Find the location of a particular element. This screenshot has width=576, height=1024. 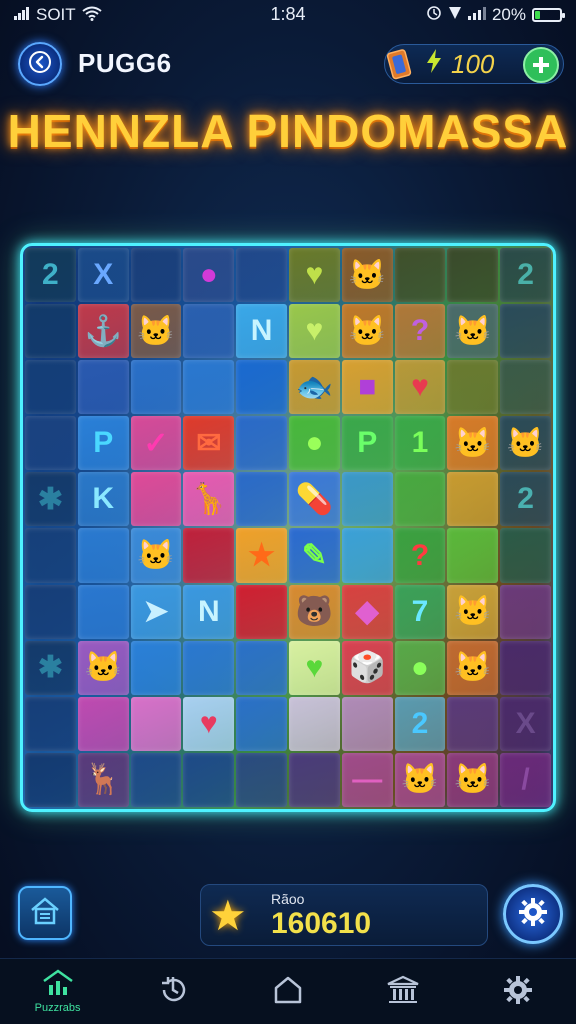

board-tile: ✉ is located at coordinates (209, 443).